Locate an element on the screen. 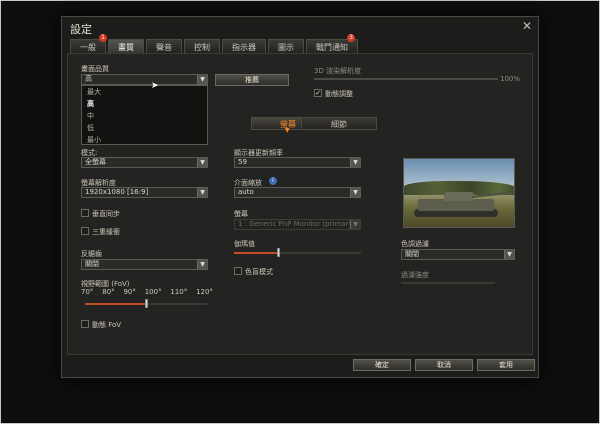  quality-dropdown: 高 ▼ is located at coordinates (144, 79).